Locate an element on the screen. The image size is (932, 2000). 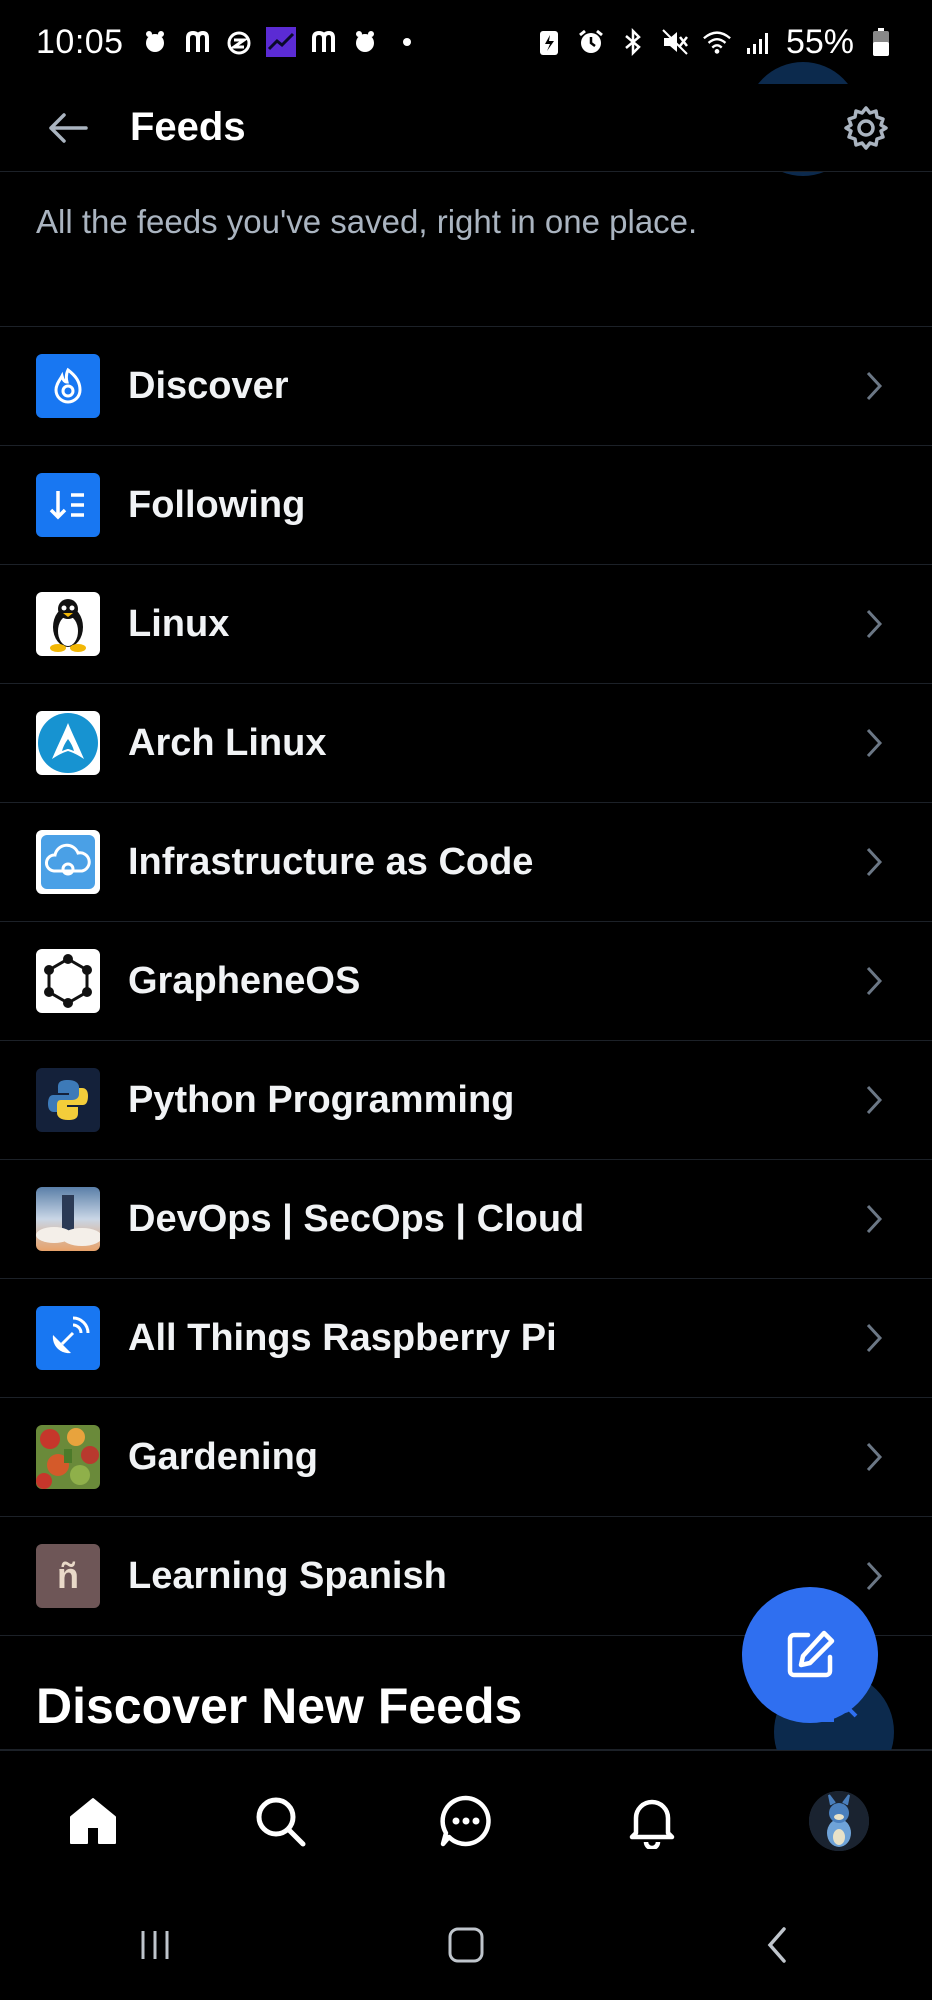
feed-label: GrapheneOS is located at coordinates (244, 980).